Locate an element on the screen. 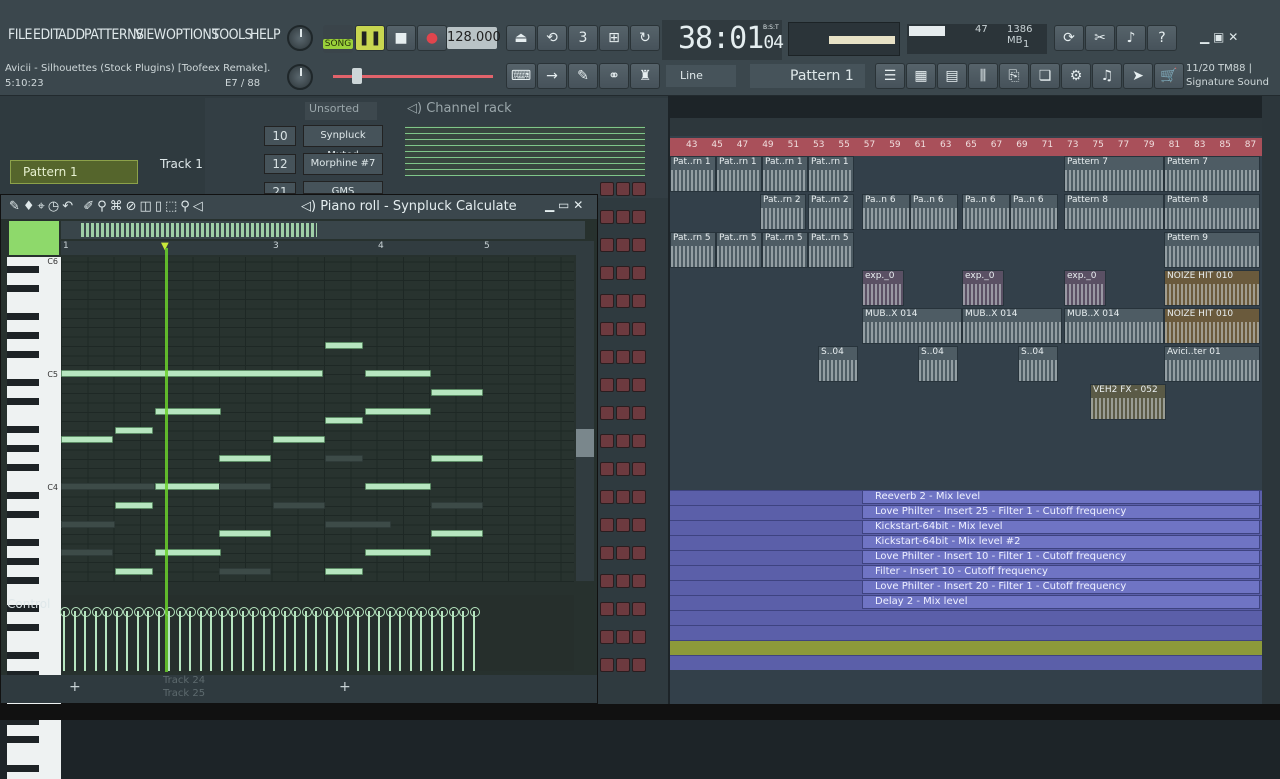  help-icon: ? is located at coordinates (1162, 38).